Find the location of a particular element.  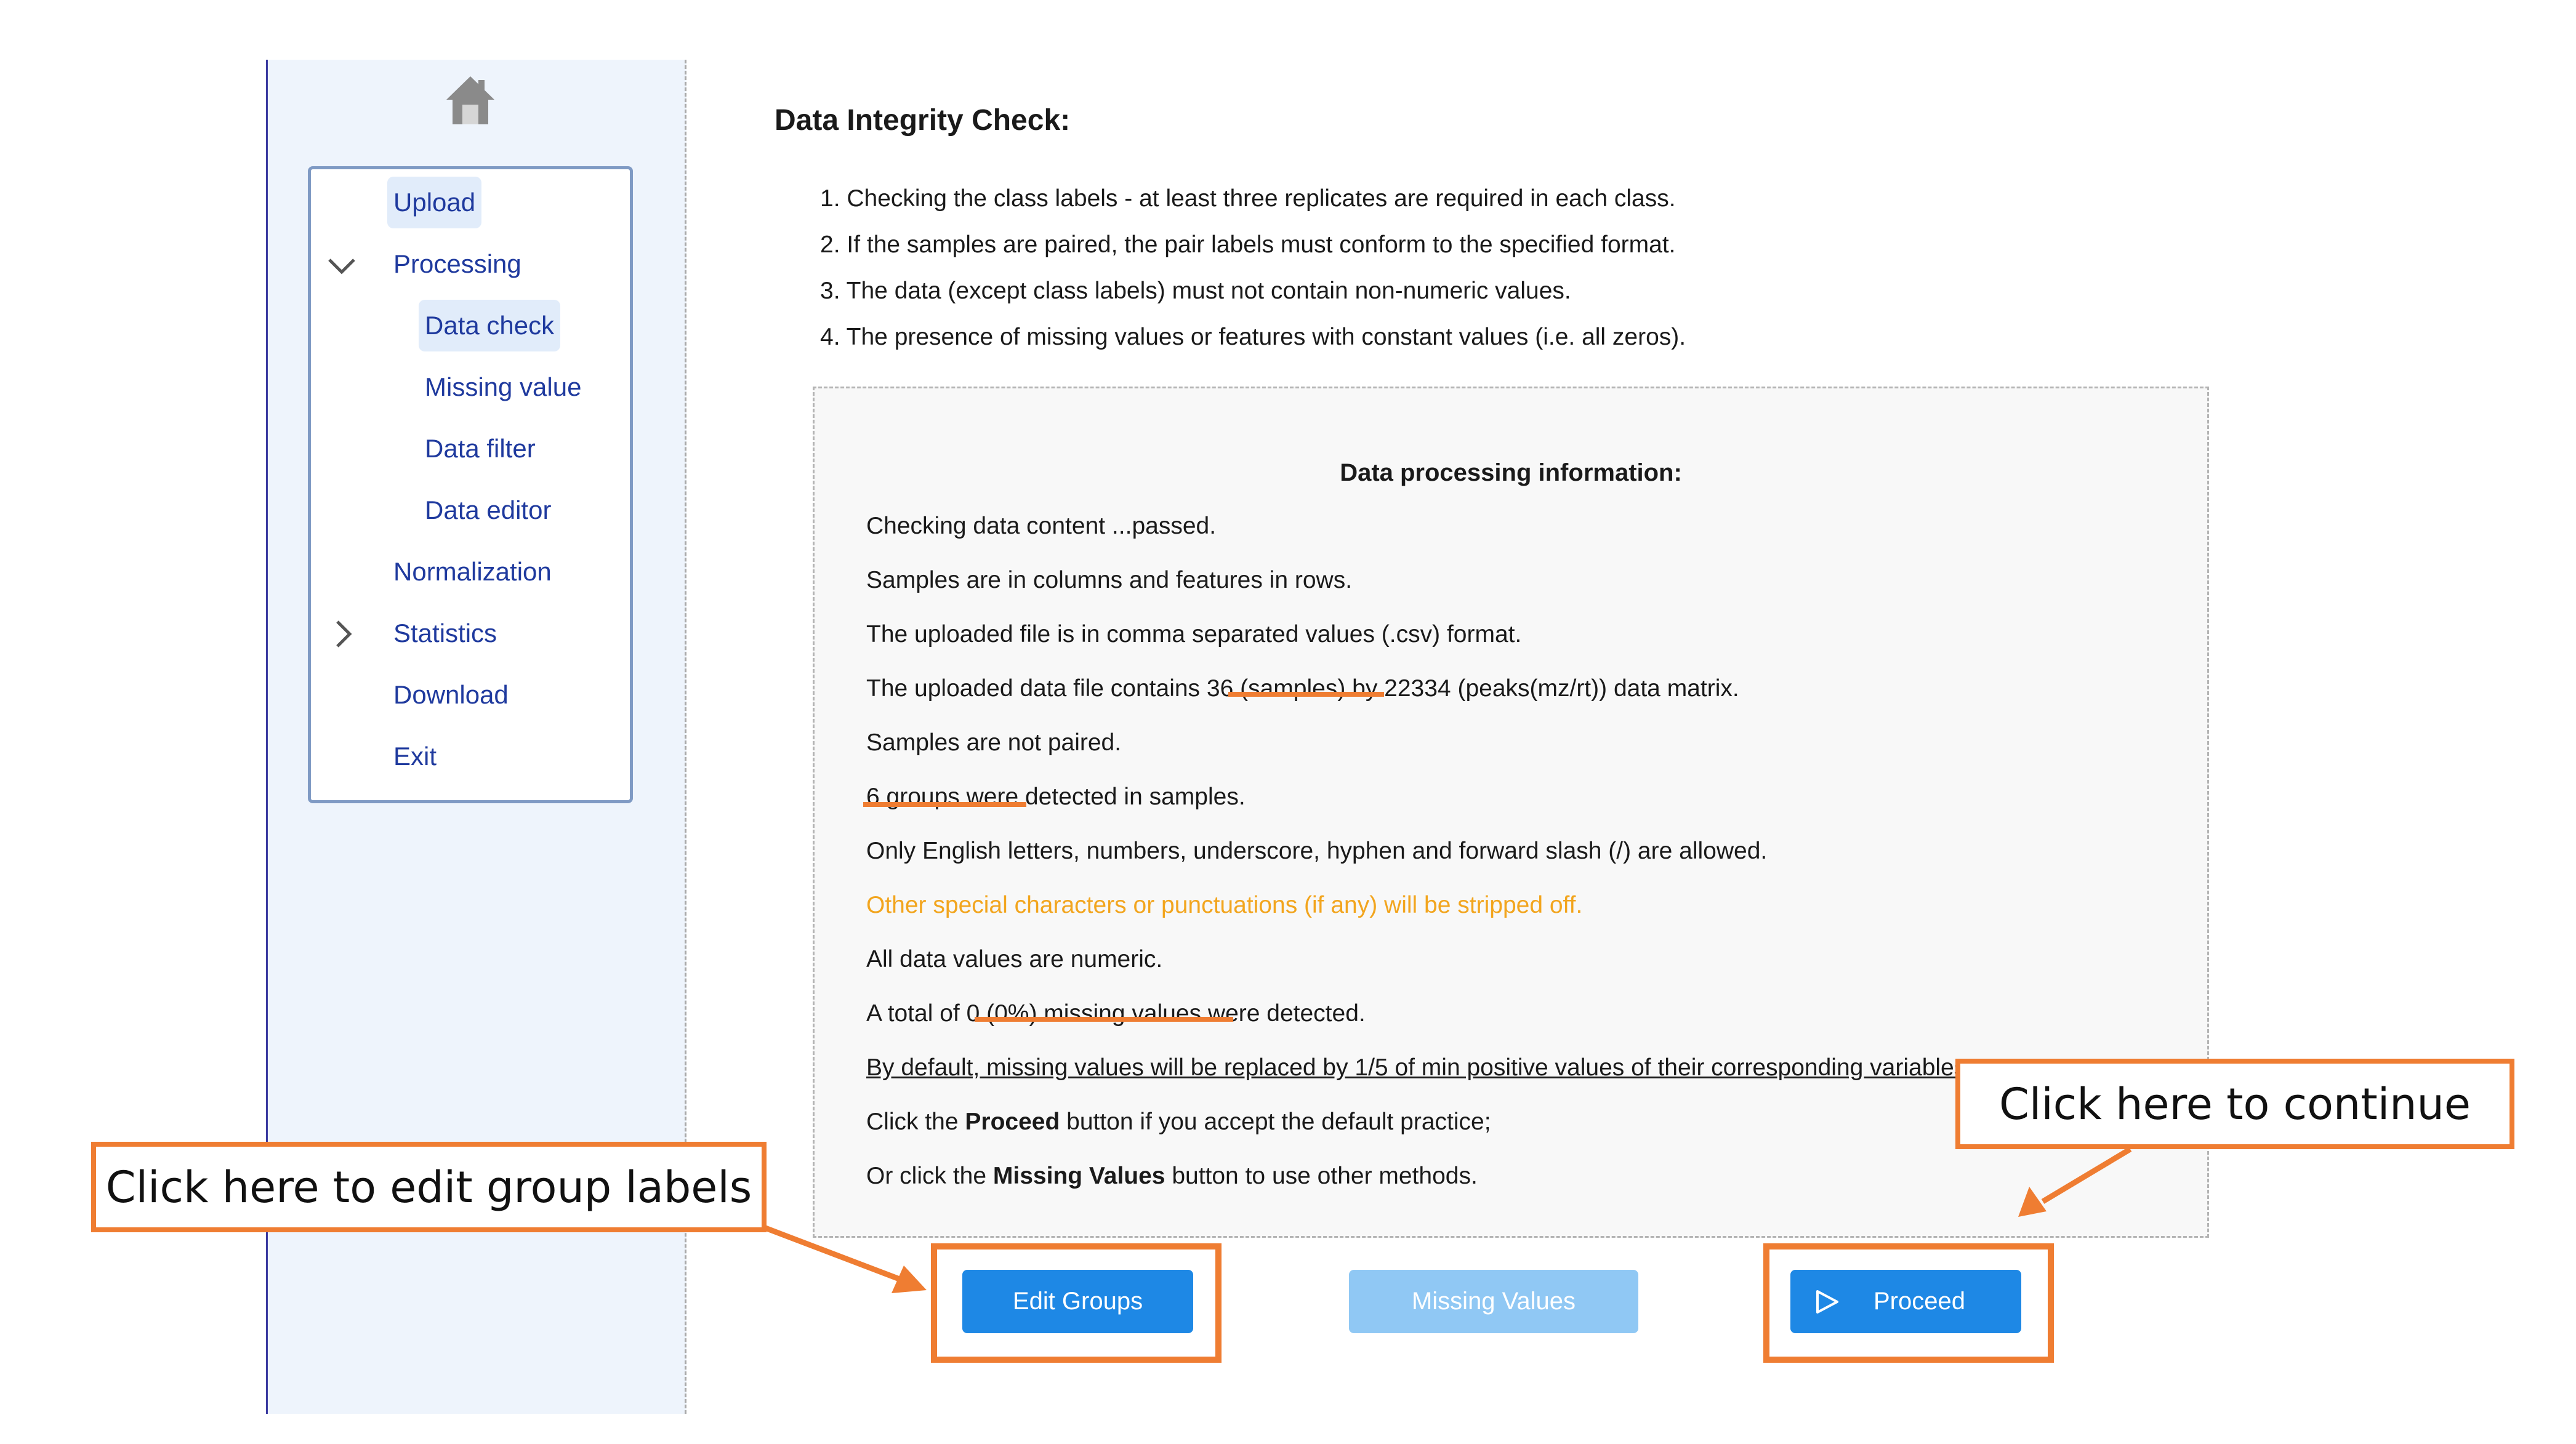

edit-groups-callout: Click here to edit group labels is located at coordinates (429, 1187).